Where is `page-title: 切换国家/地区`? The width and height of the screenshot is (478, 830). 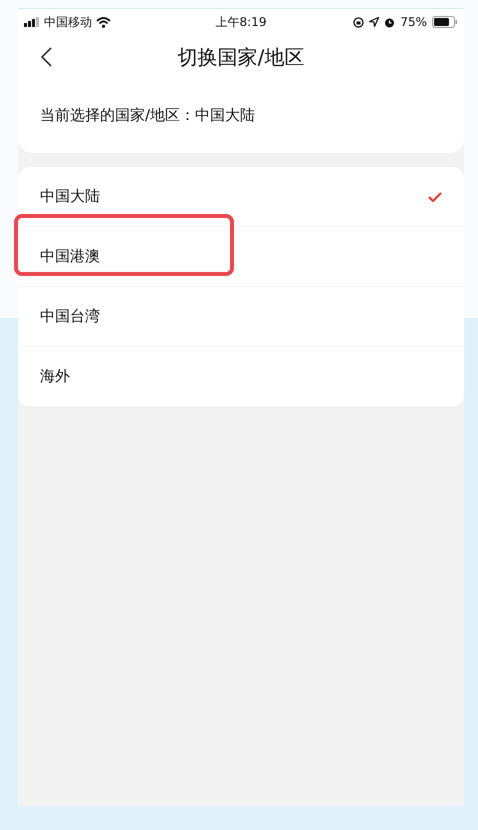
page-title: 切换国家/地区 is located at coordinates (241, 57).